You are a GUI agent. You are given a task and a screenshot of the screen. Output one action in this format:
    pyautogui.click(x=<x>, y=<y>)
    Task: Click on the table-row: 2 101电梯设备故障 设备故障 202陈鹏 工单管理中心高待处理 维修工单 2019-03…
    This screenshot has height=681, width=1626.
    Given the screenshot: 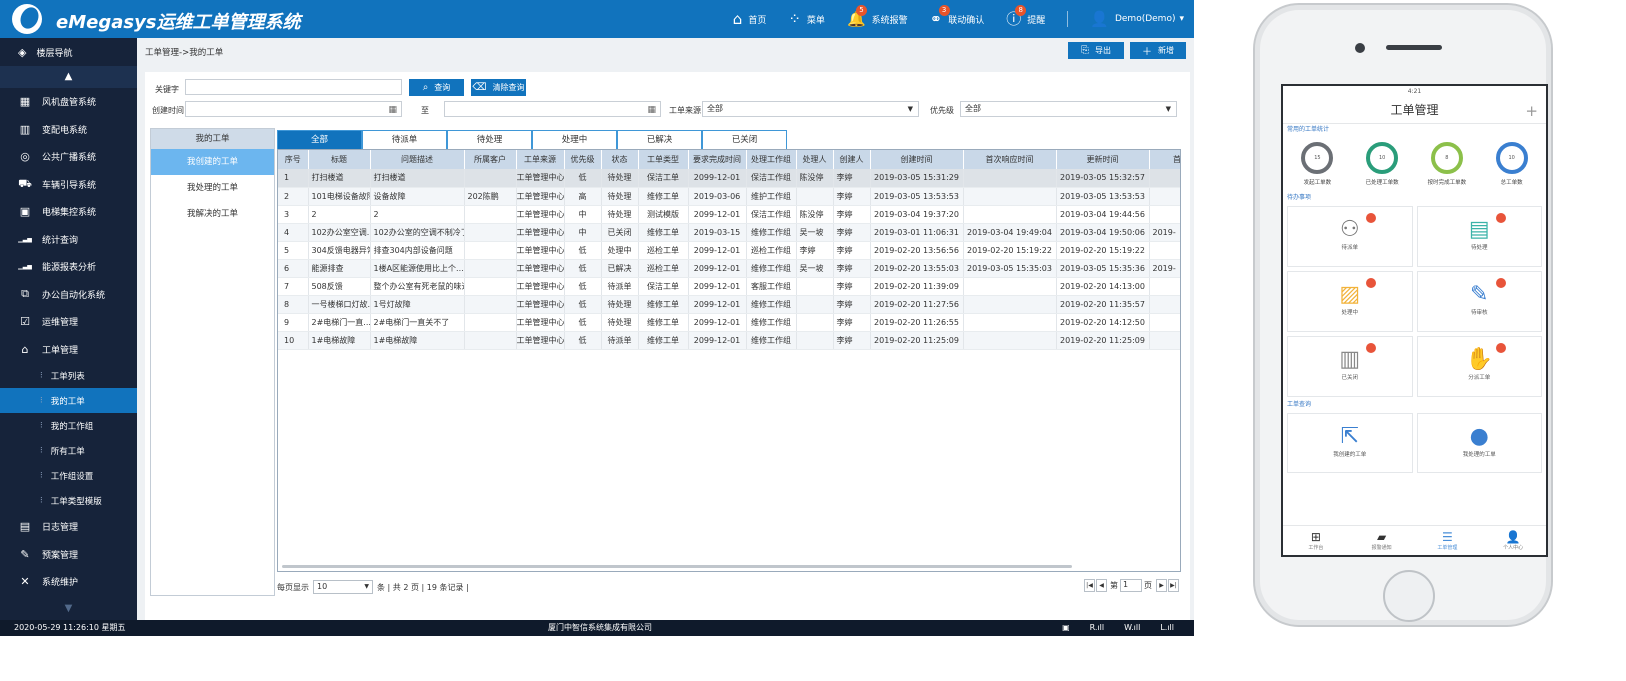 What is the action you would take?
    pyautogui.click(x=729, y=196)
    